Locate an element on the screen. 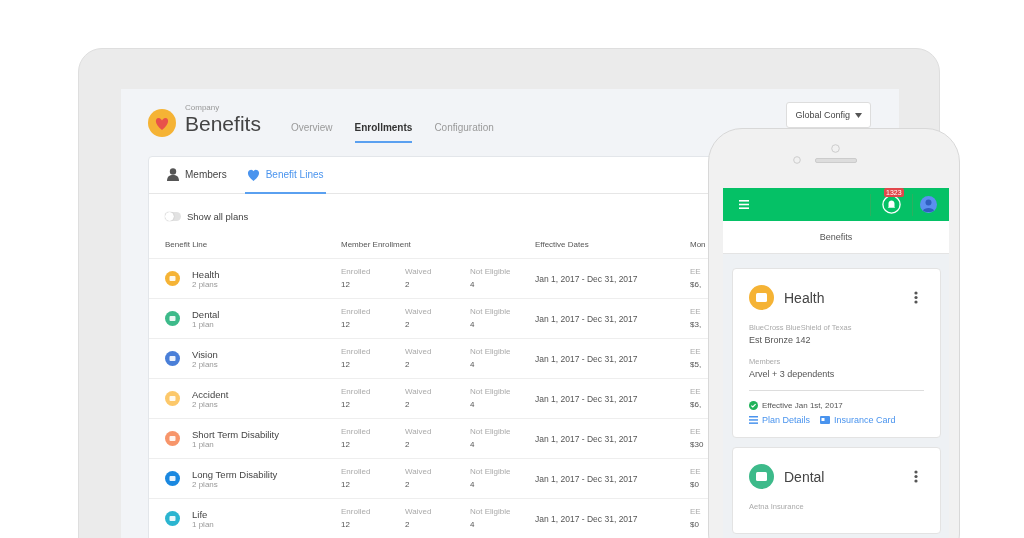  company-label: Company is located at coordinates (203, 107).